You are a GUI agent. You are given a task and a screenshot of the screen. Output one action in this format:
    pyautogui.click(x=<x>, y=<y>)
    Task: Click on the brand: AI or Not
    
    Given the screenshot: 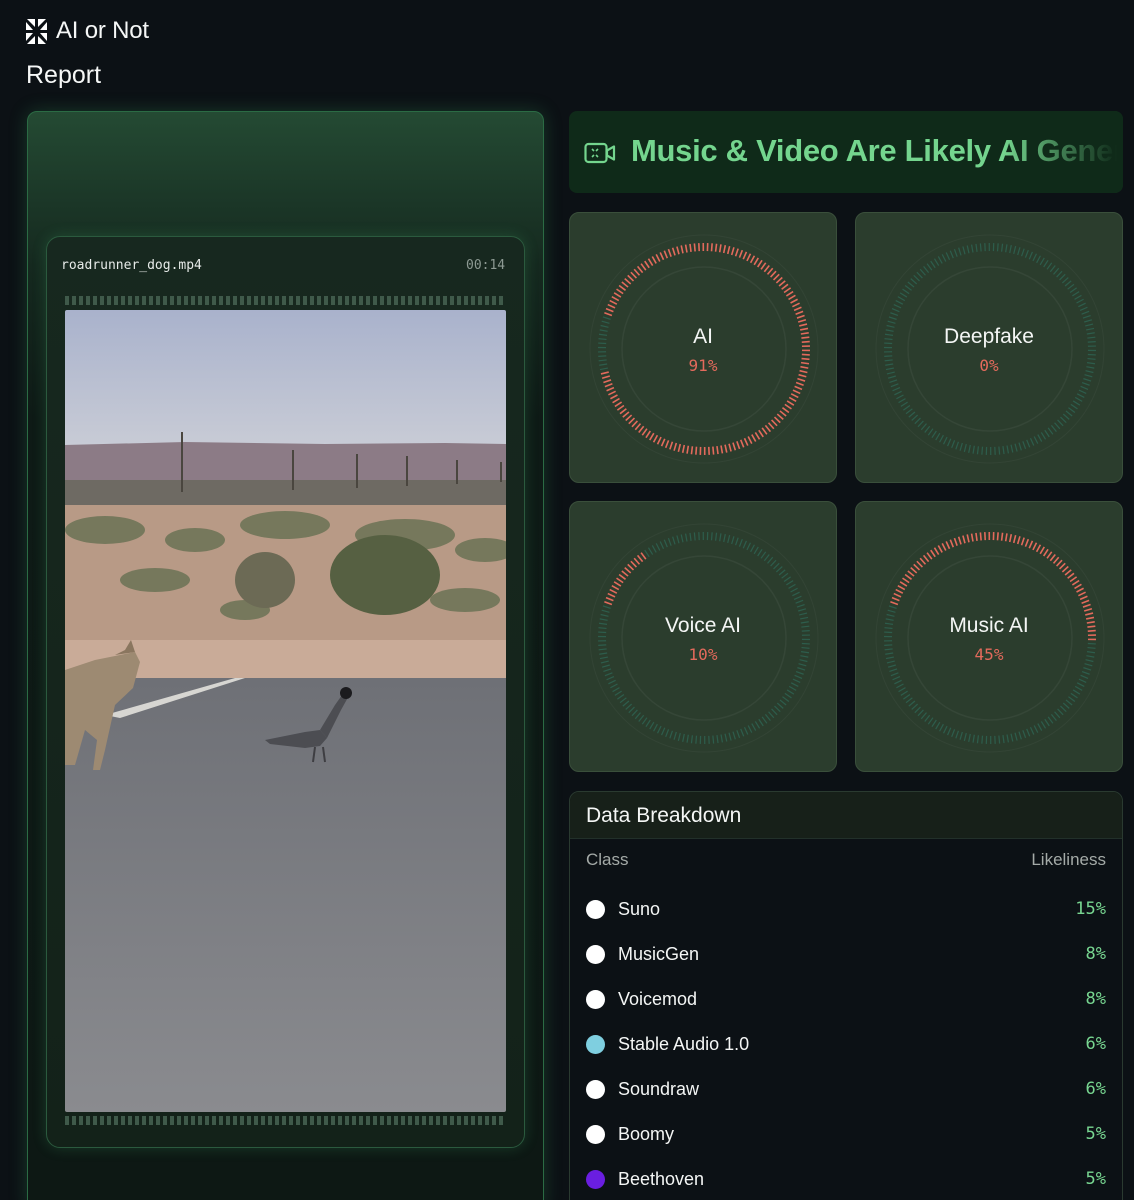 What is the action you would take?
    pyautogui.click(x=87, y=31)
    